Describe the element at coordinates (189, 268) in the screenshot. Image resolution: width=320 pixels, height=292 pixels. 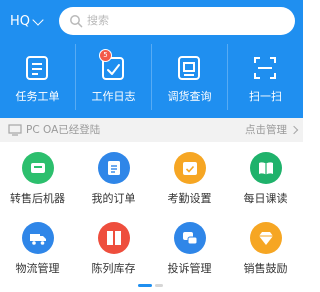
I see `grid-item-label: 投诉管理` at that location.